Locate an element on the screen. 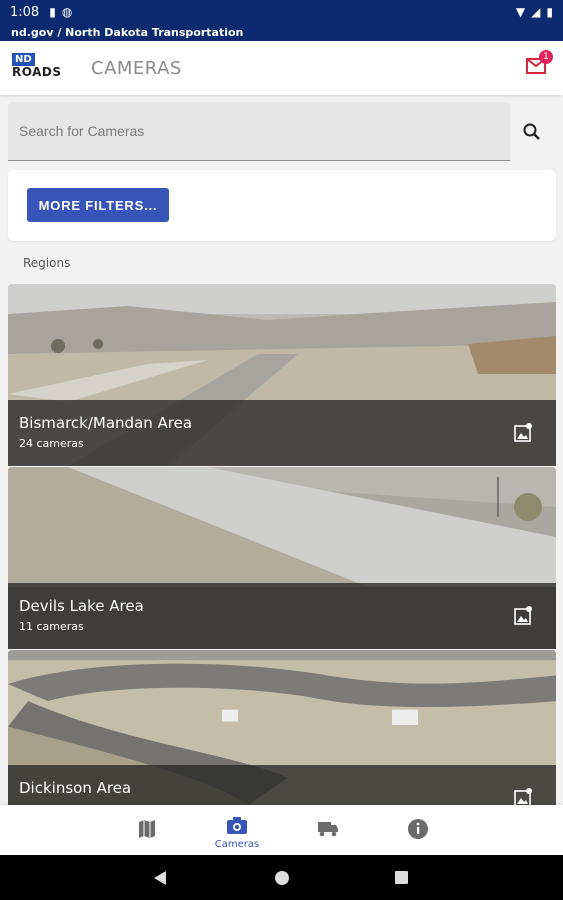  region-camera-count: 11 cameras is located at coordinates (51, 626).